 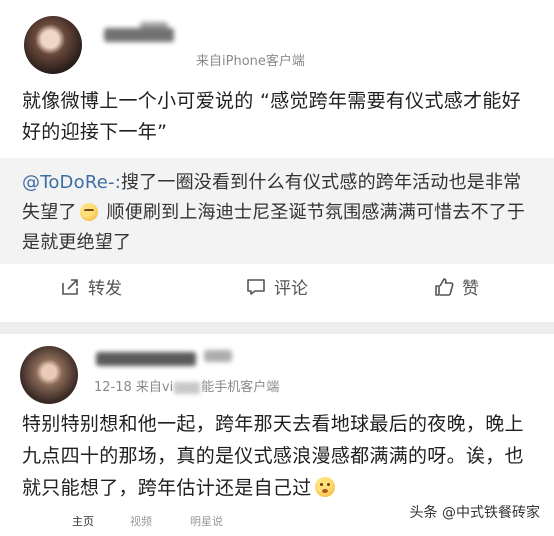 What do you see at coordinates (88, 212) in the screenshot?
I see `pensive-emoji-icon` at bounding box center [88, 212].